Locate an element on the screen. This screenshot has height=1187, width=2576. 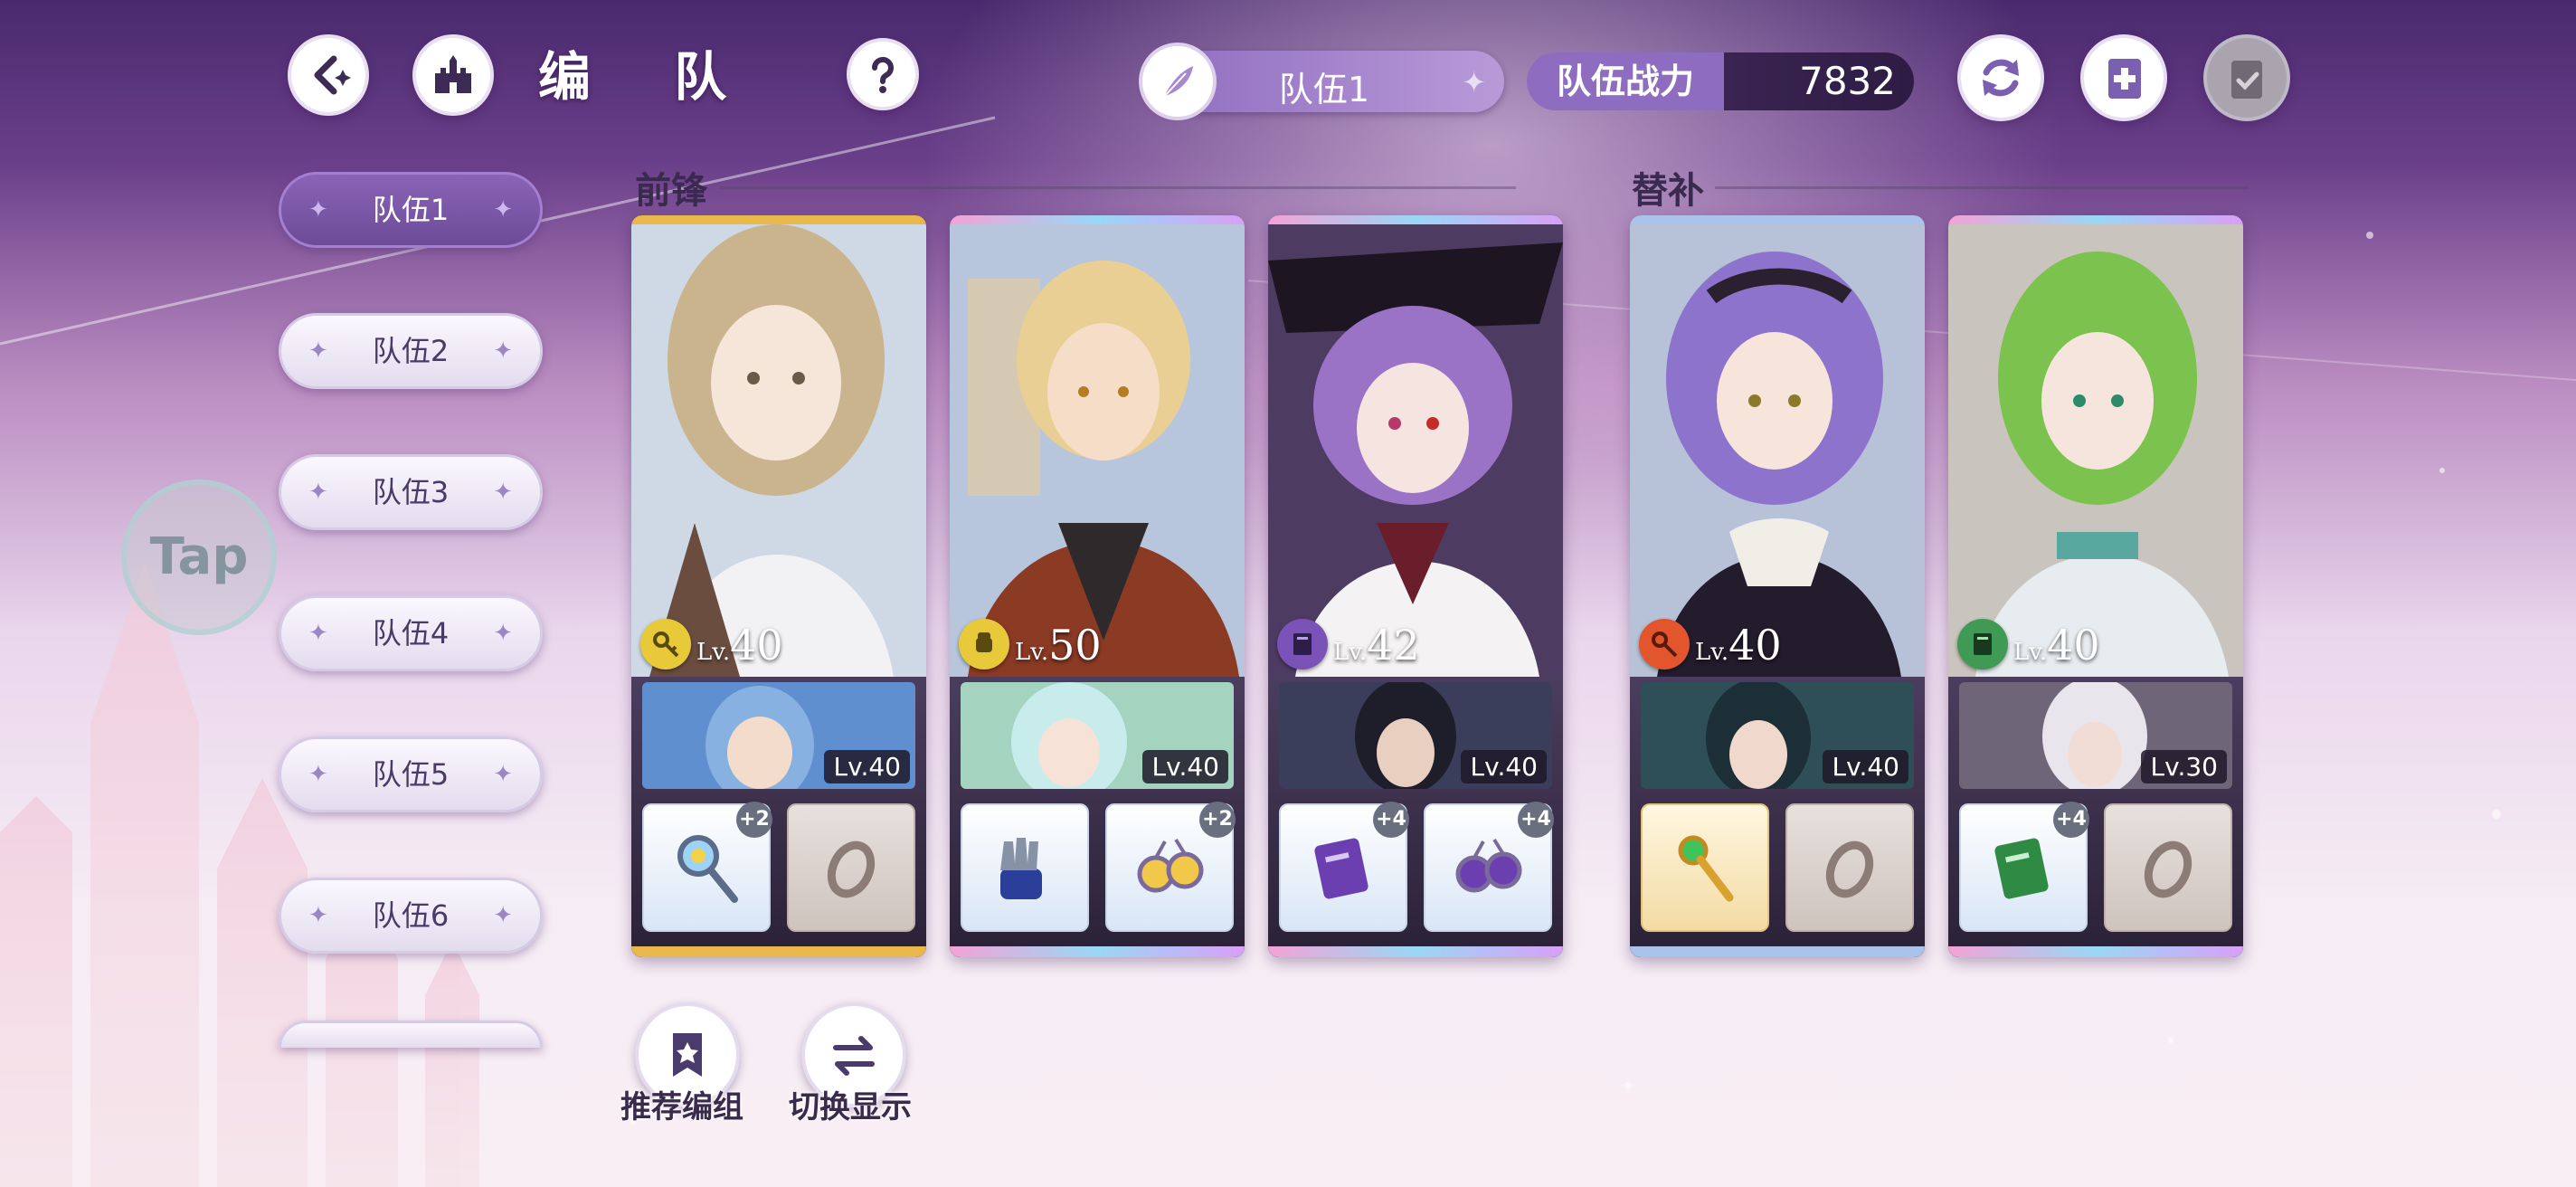
team-name-label: 队伍1 is located at coordinates (1324, 89).